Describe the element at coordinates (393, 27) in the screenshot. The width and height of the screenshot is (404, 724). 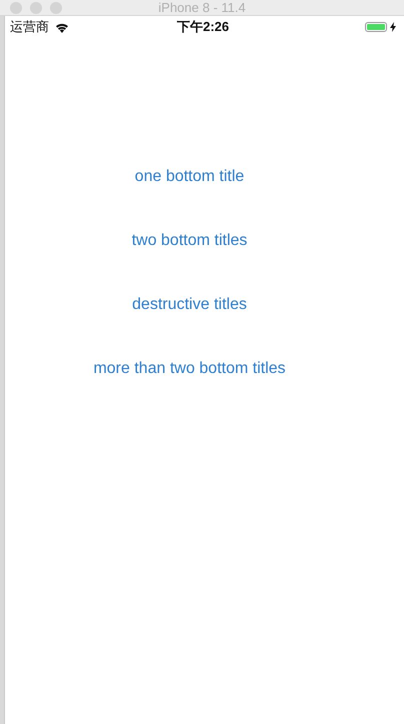
I see `charging-bolt-icon` at that location.